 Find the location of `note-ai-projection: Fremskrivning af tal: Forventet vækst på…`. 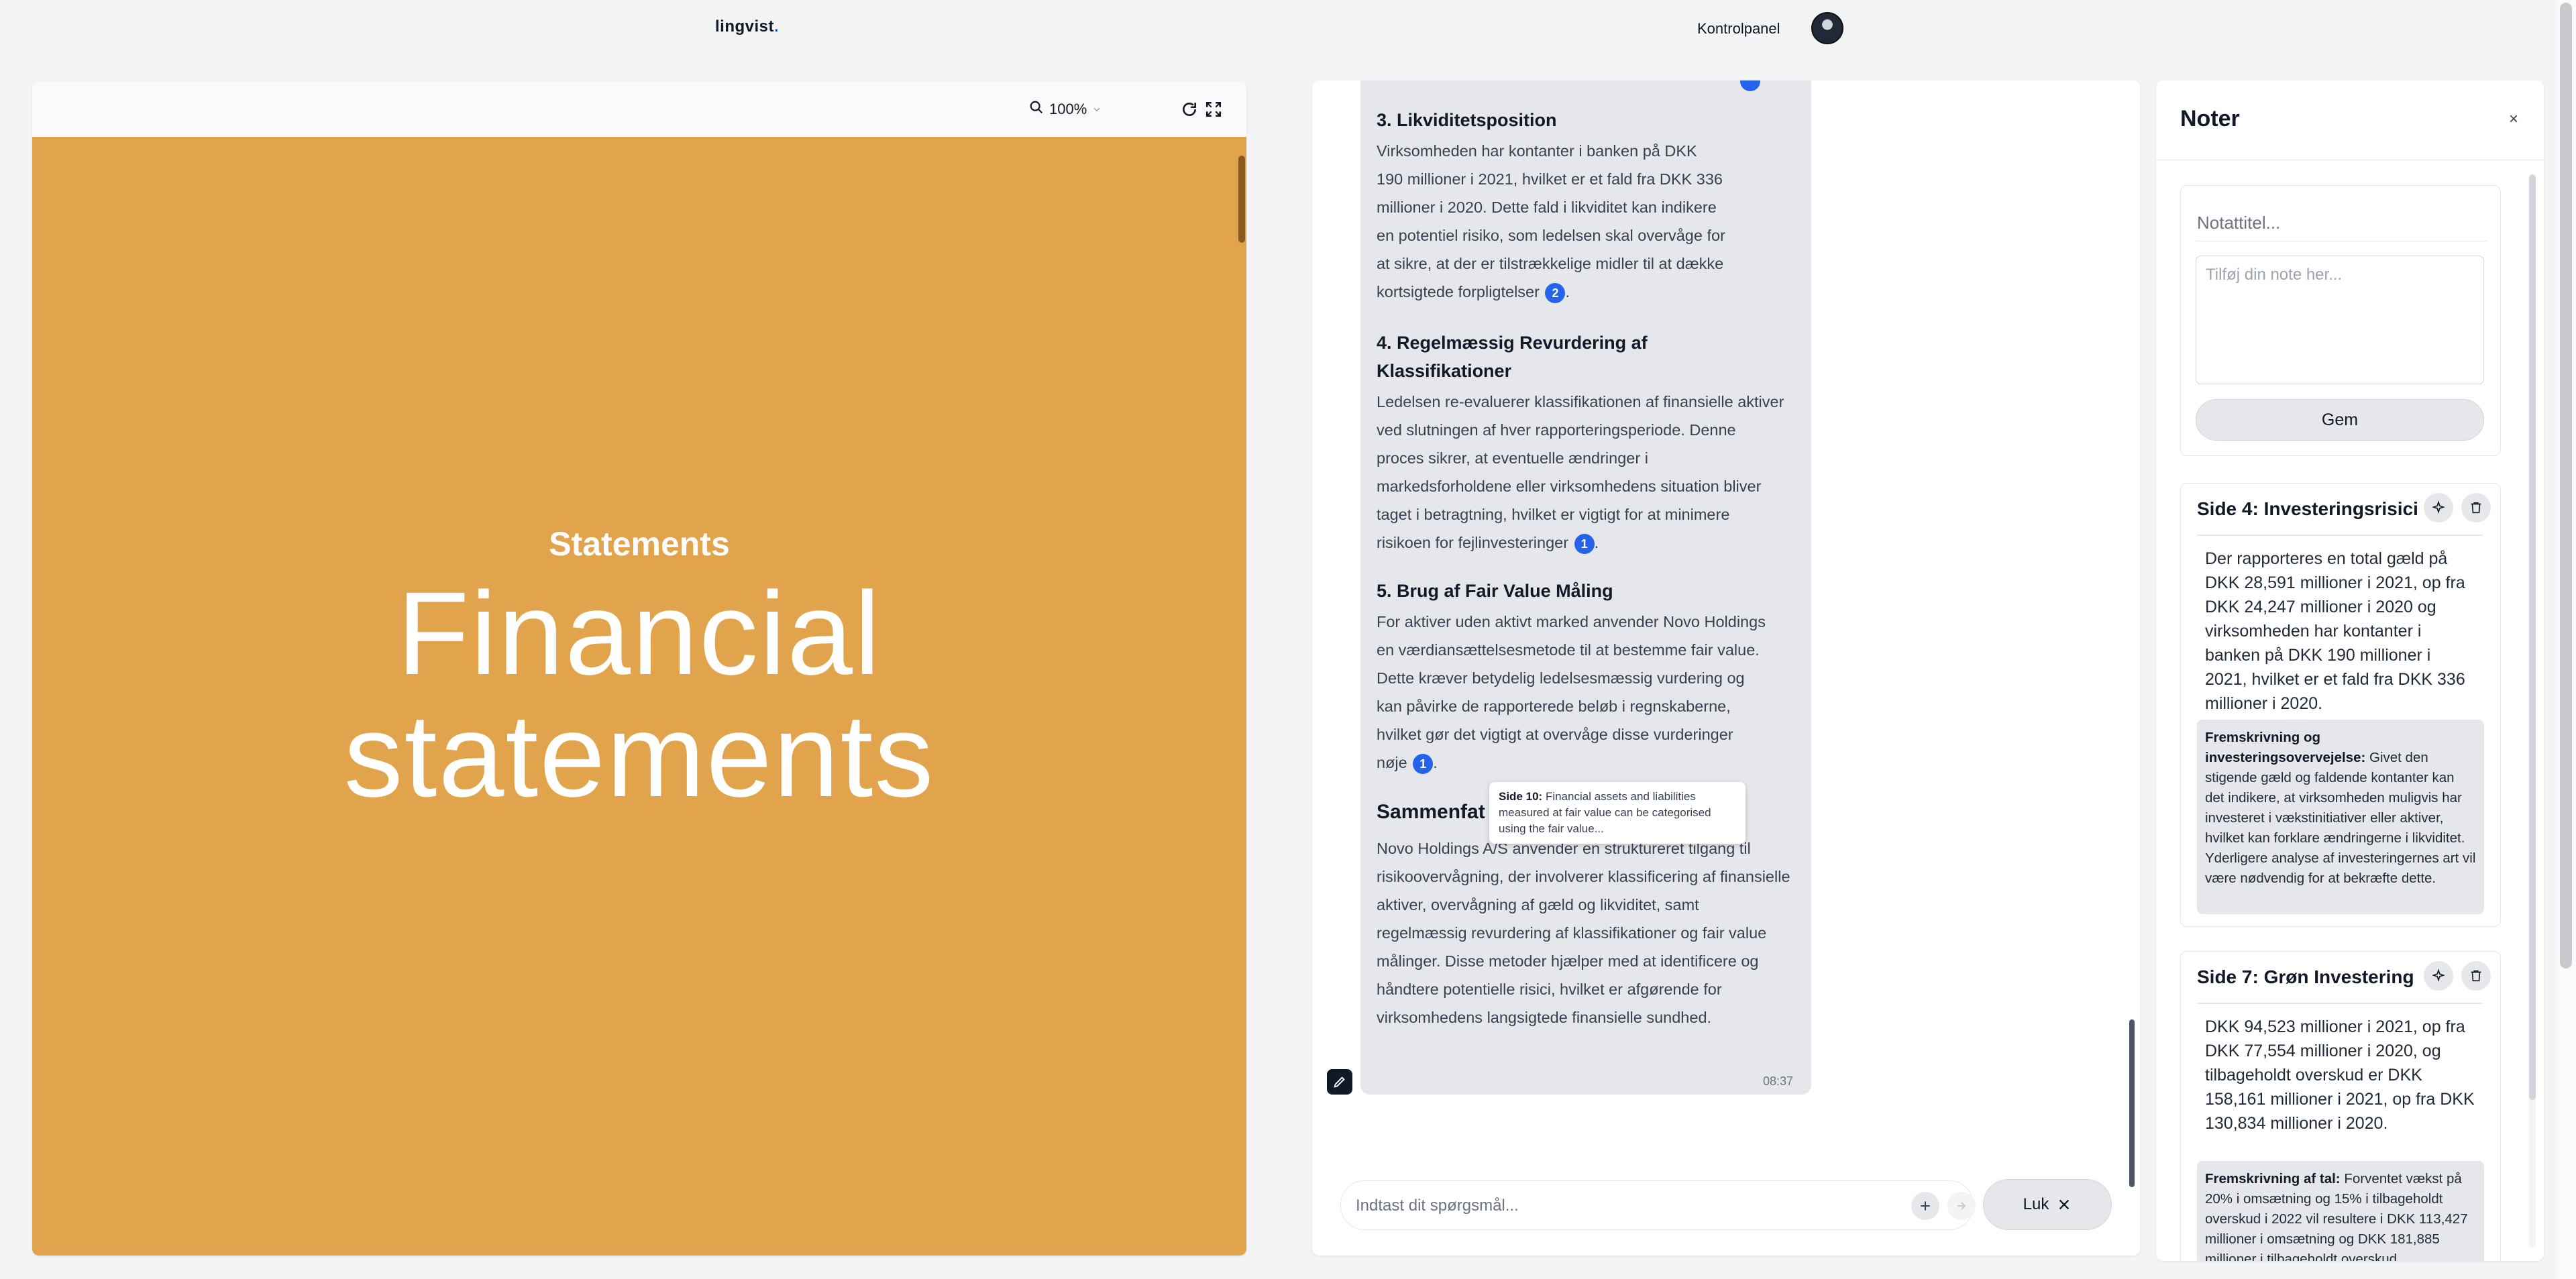

note-ai-projection: Fremskrivning af tal: Forventet vækst på… is located at coordinates (2340, 1211).